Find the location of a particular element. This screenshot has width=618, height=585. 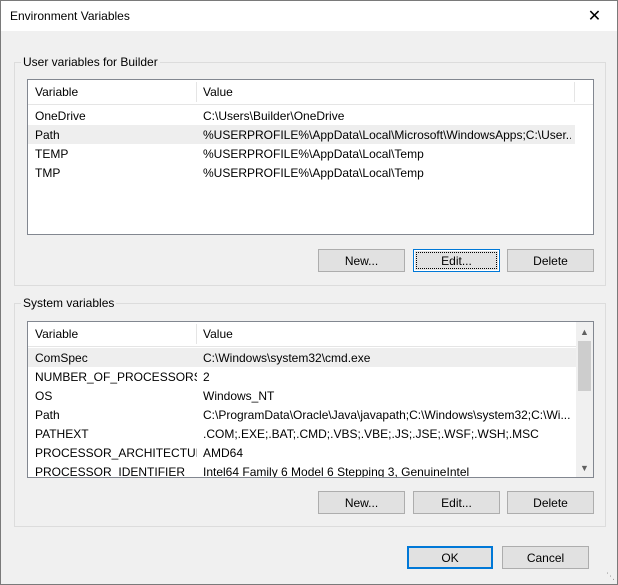

row-value: 2 is located at coordinates (206, 377).